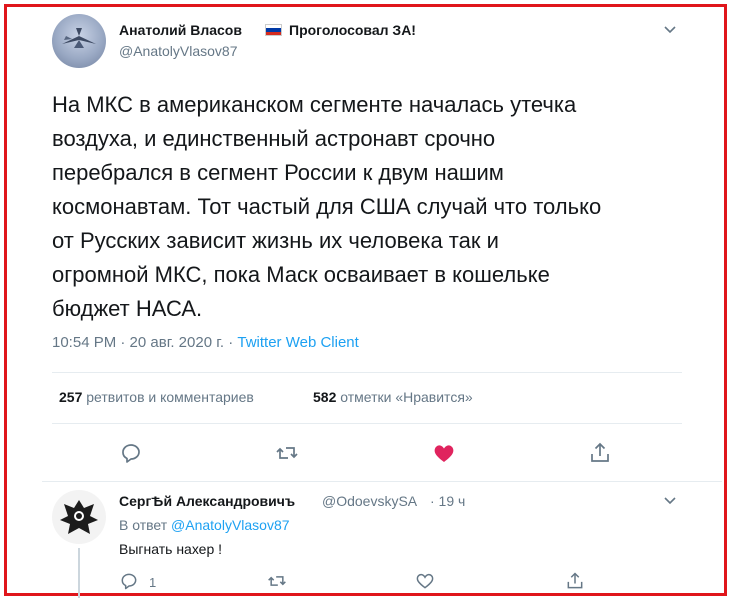 Image resolution: width=732 pixels, height=602 pixels. I want to click on author-status-text: Проголосовал ЗА!, so click(352, 30).